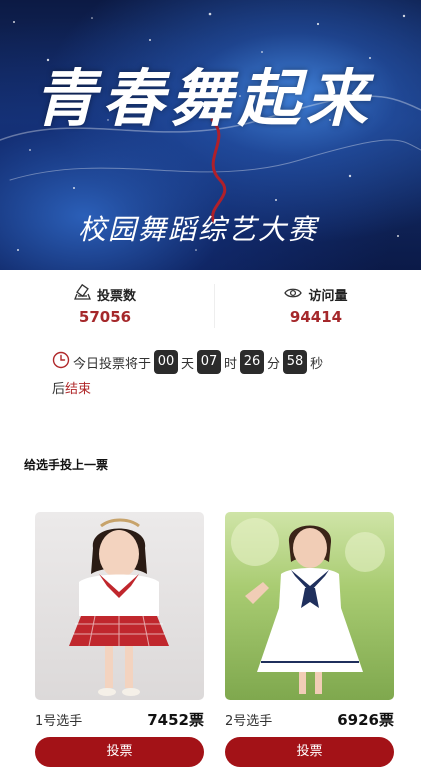  Describe the element at coordinates (209, 362) in the screenshot. I see `countdown-hours: 07` at that location.